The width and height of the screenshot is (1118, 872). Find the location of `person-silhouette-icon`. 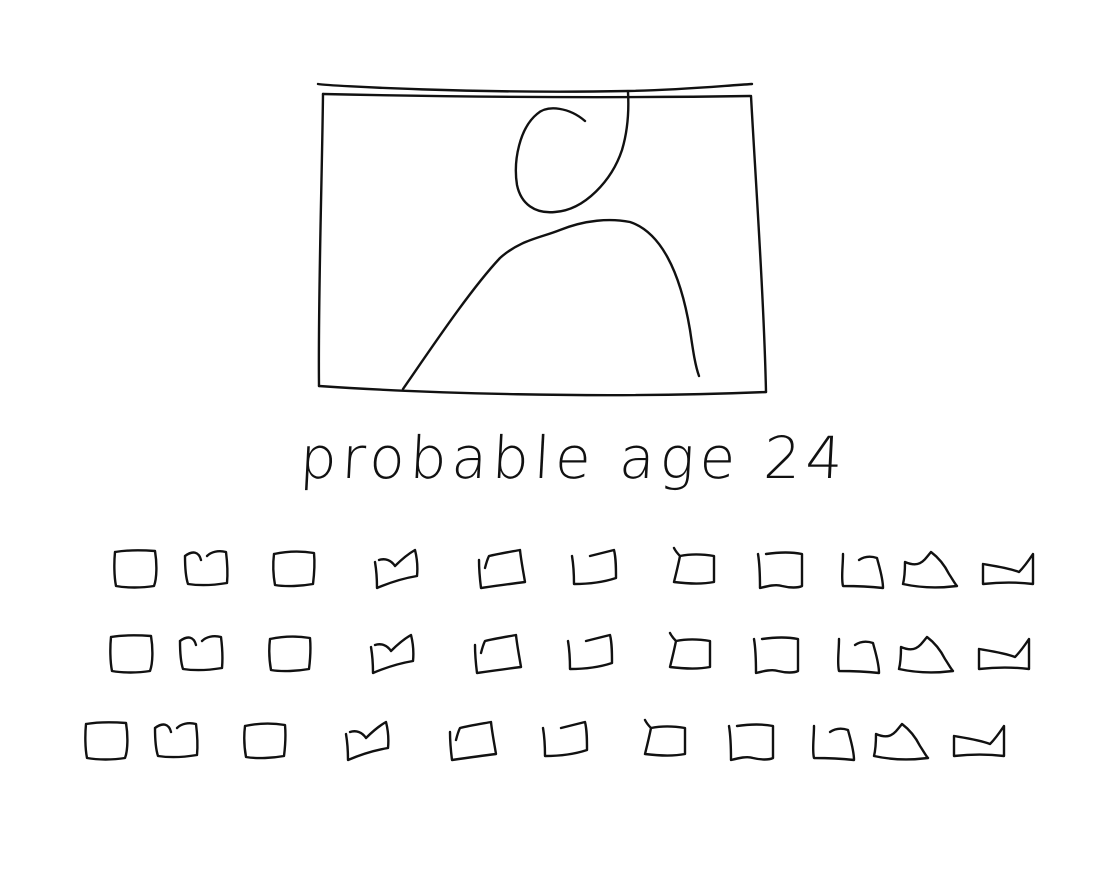

person-silhouette-icon is located at coordinates (551, 240).